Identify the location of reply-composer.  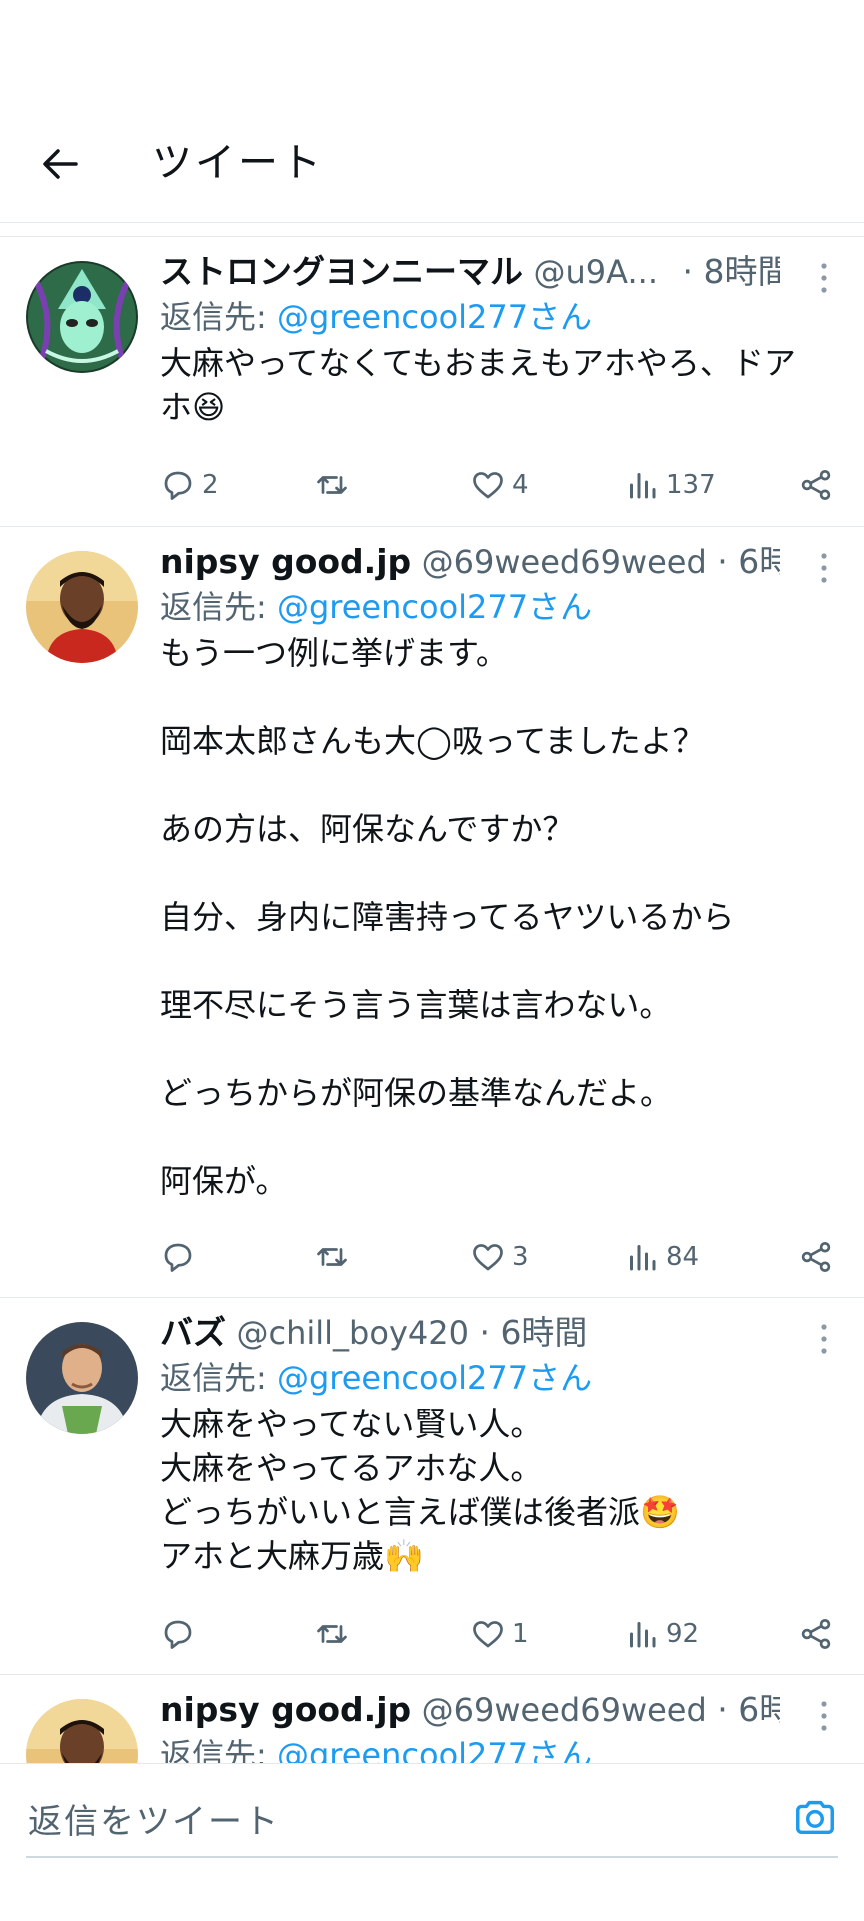
(432, 1842).